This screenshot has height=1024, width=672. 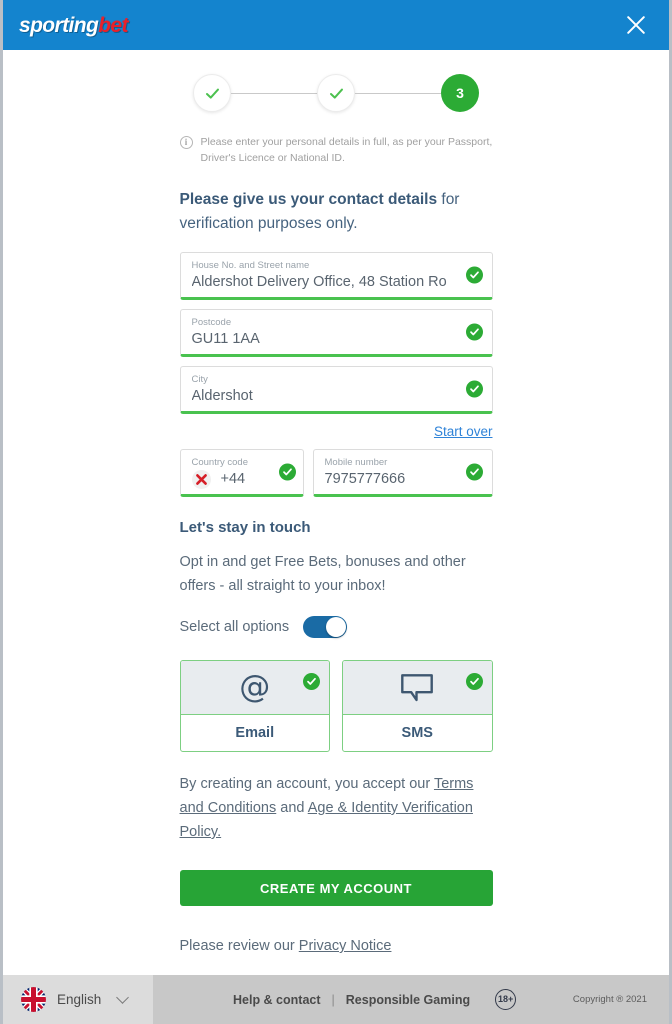 What do you see at coordinates (225, 339) in the screenshot?
I see `postcode-field-value: GU11 1AA` at bounding box center [225, 339].